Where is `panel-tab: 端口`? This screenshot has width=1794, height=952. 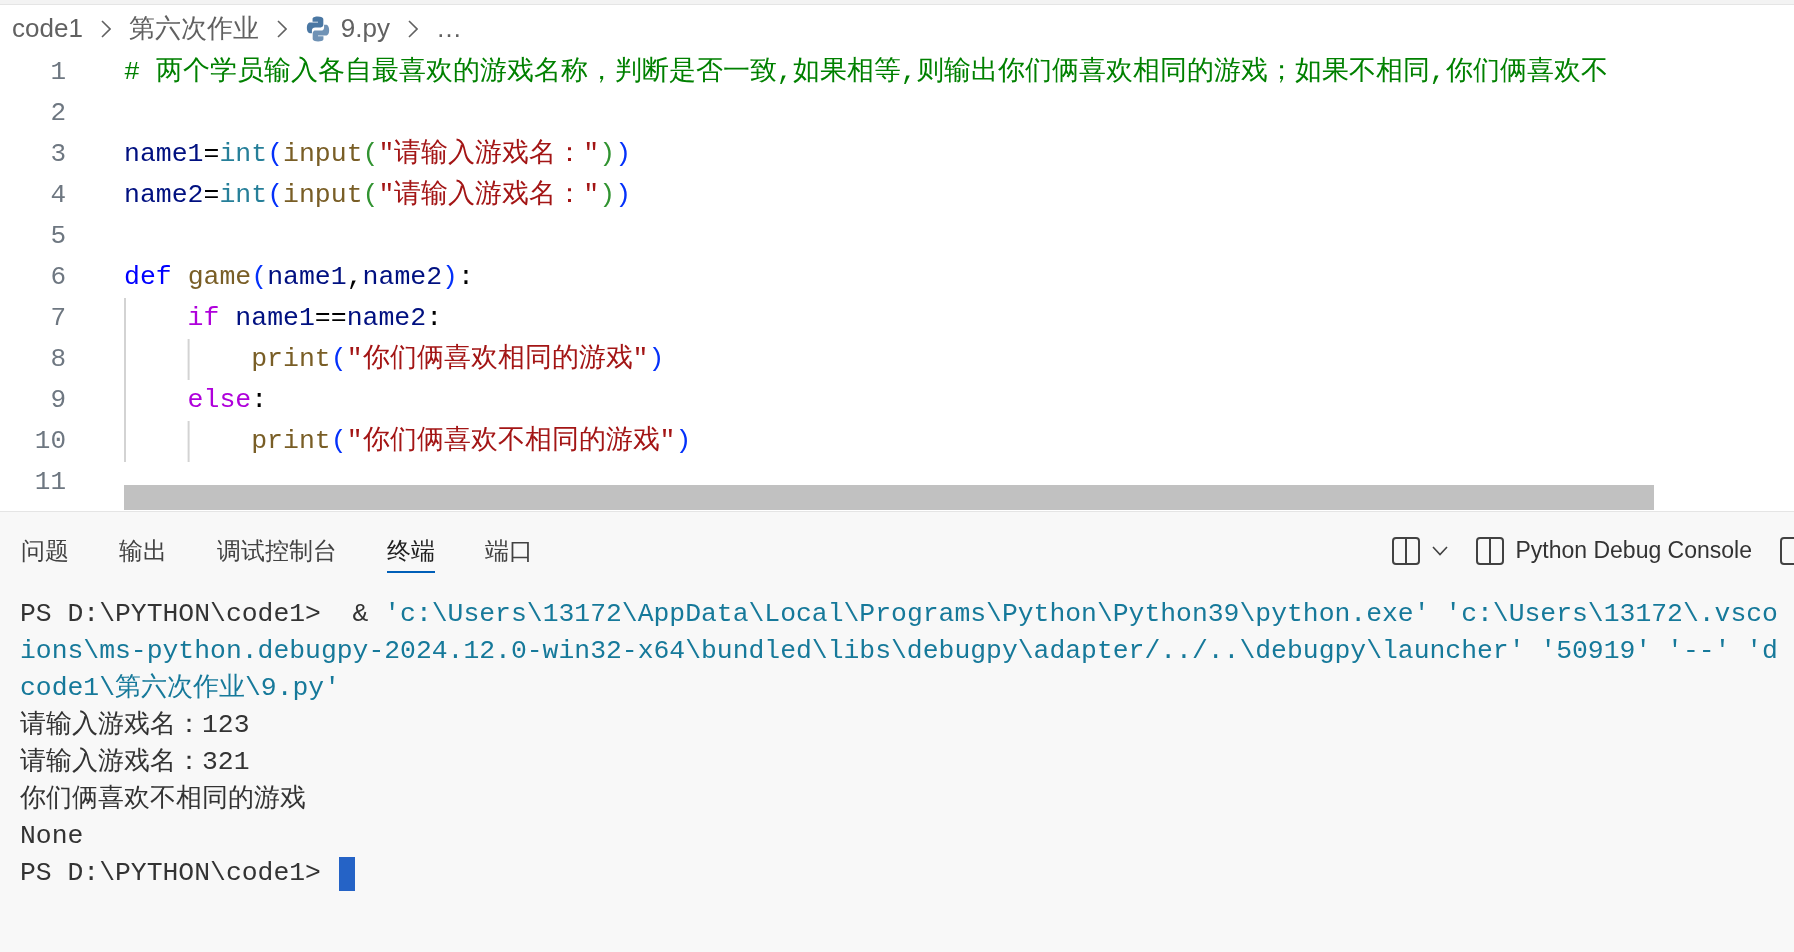
panel-tab: 端口 is located at coordinates (509, 550).